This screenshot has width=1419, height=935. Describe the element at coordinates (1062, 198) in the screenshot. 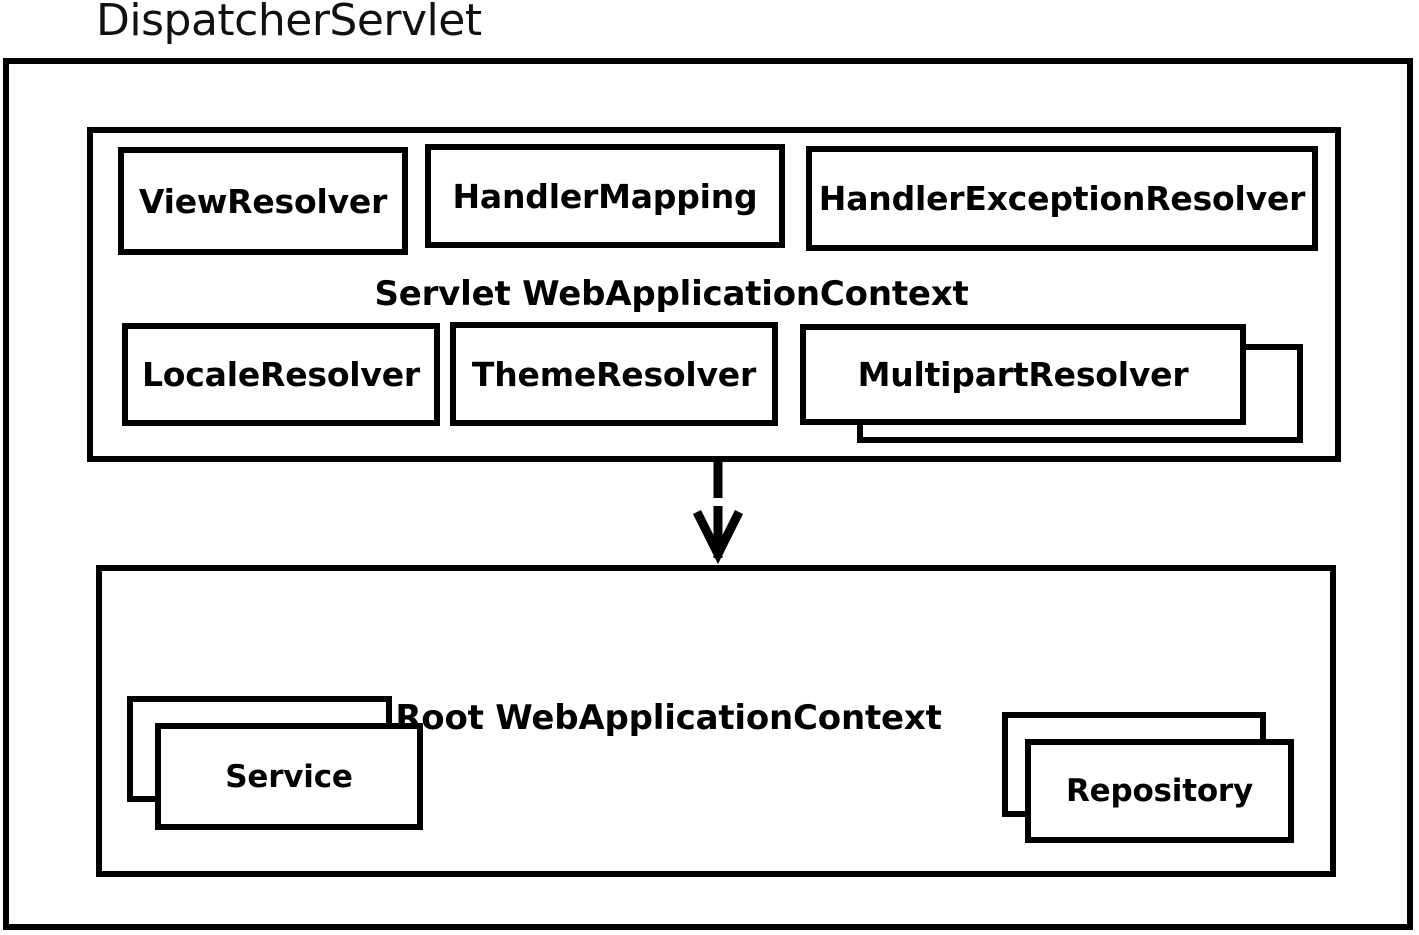

I see `component-handler-exception-resolver: HandlerExceptionResolver` at that location.